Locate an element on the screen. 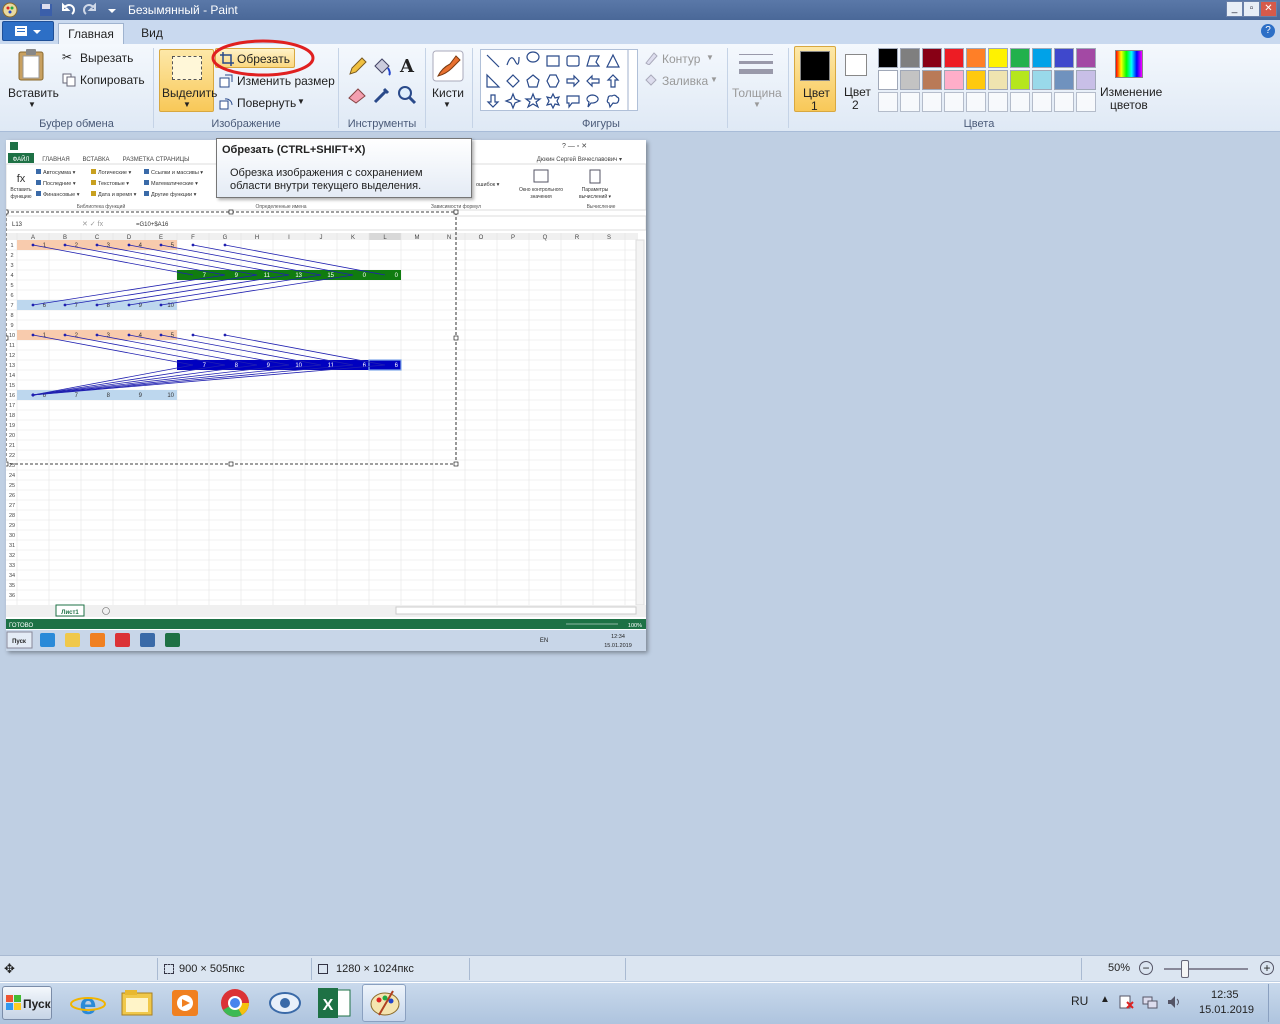 This screenshot has width=1280, height=1024. undo-icon is located at coordinates (68, 10).